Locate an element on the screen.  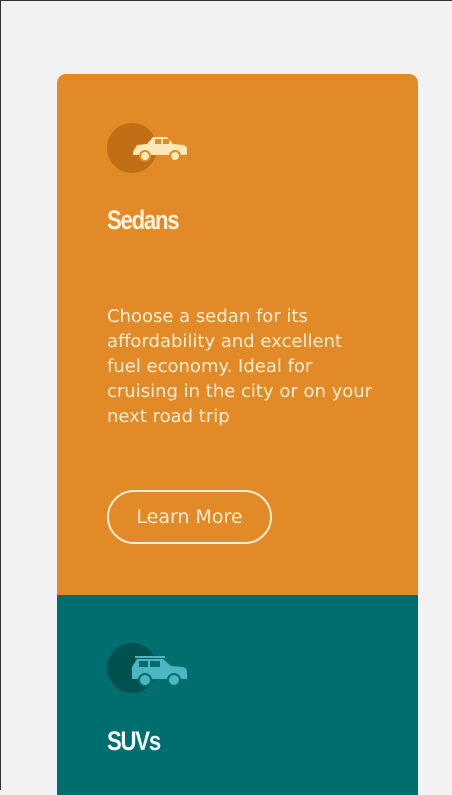
card-title: Sedans is located at coordinates (143, 220).